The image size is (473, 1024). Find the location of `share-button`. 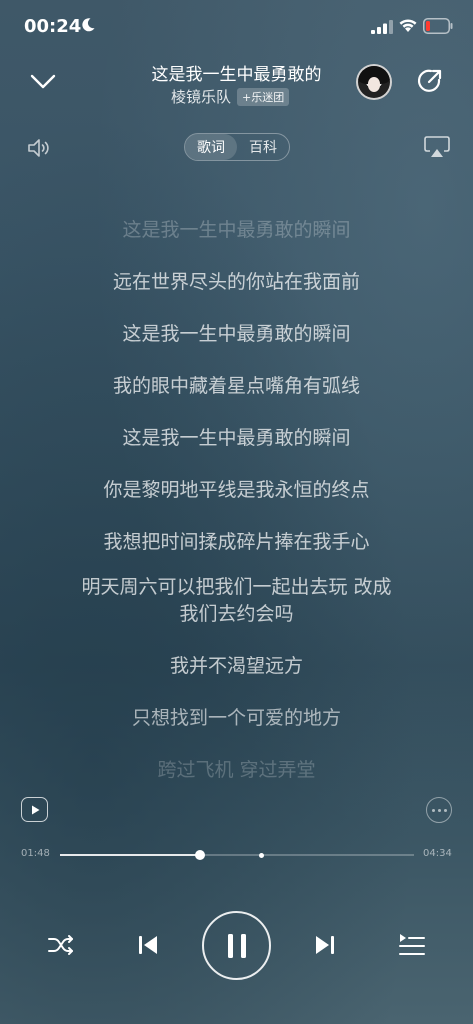

share-button is located at coordinates (430, 81).